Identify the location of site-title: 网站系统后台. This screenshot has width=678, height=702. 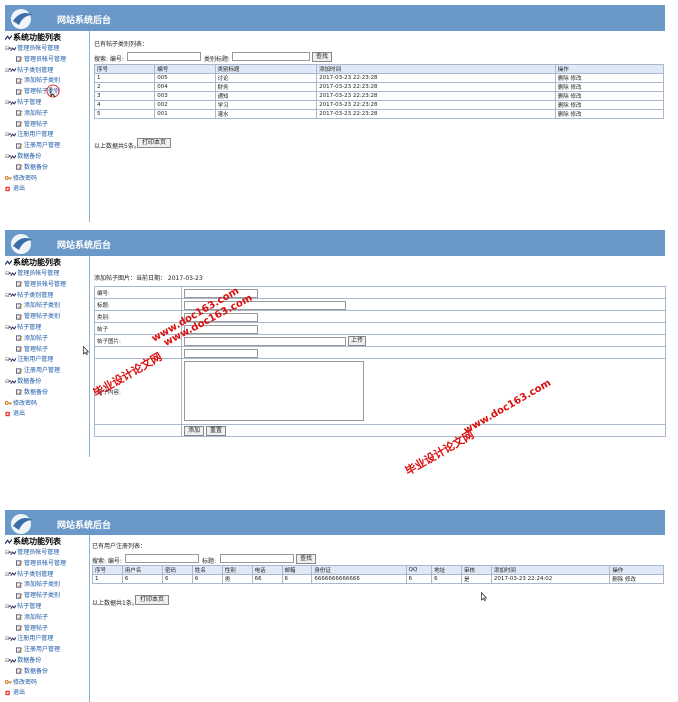
(84, 246).